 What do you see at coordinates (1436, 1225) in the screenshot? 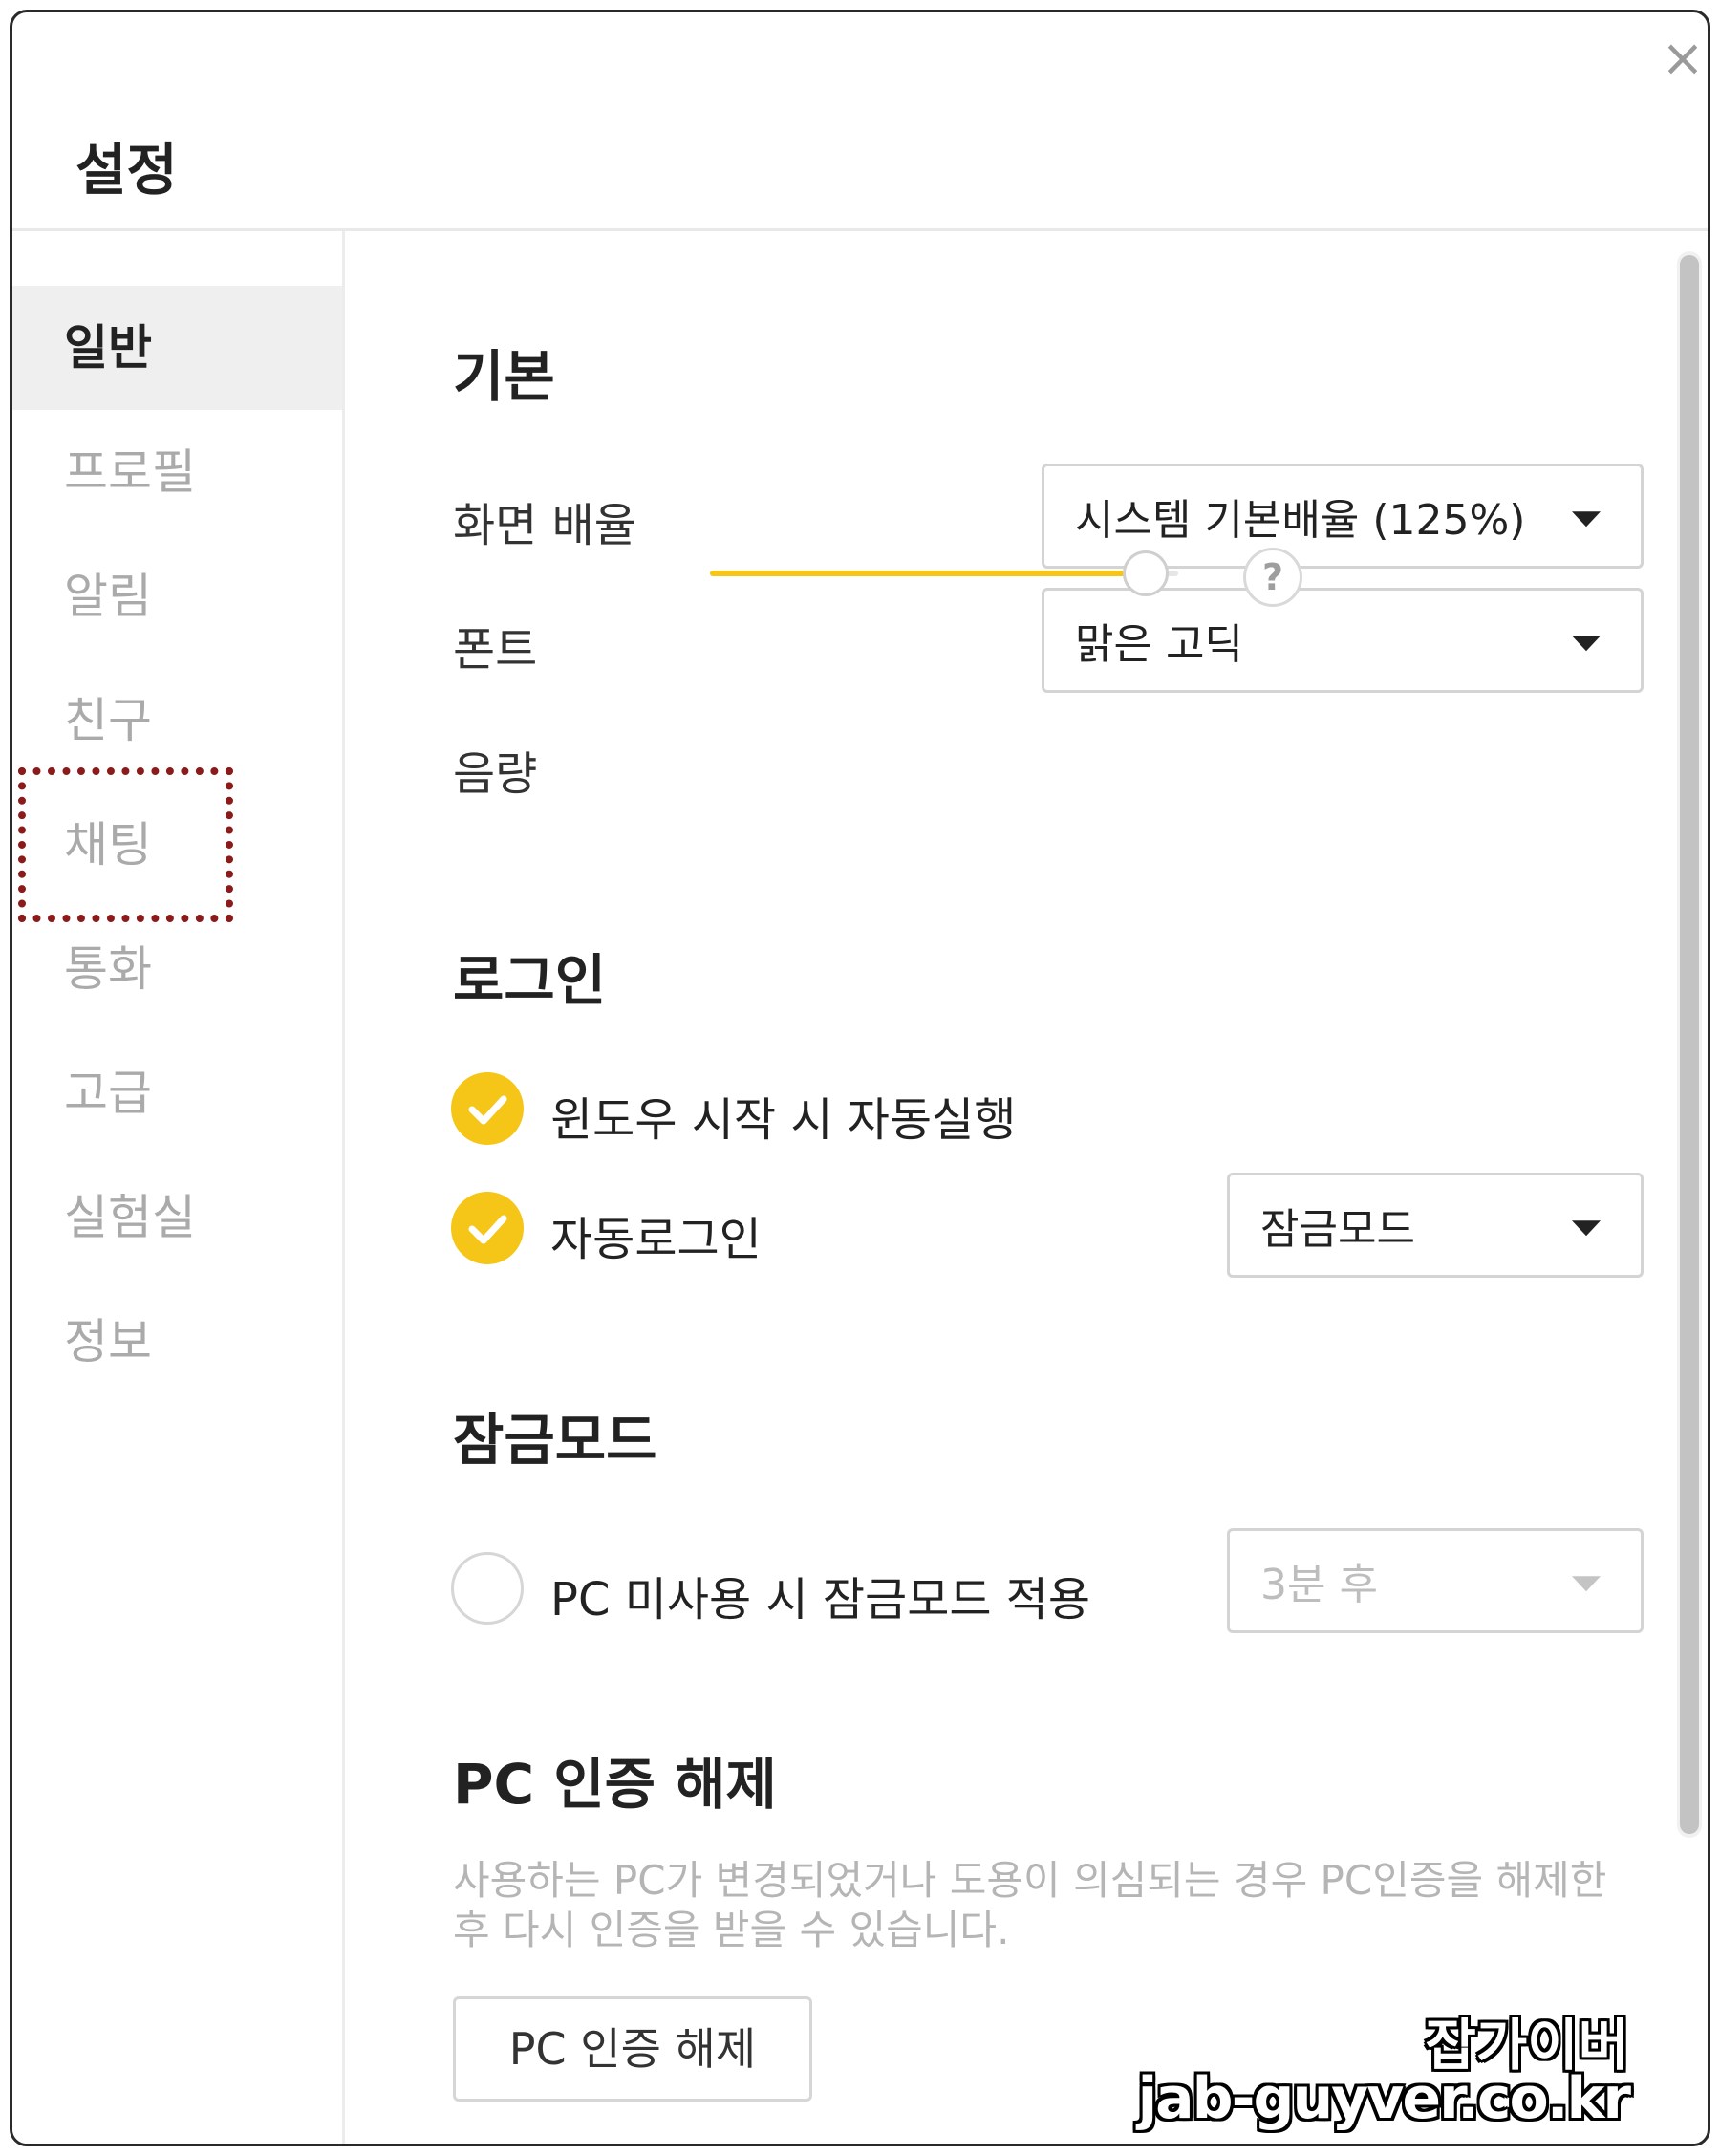
I see `autologin-mode-select: 잠금모드` at bounding box center [1436, 1225].